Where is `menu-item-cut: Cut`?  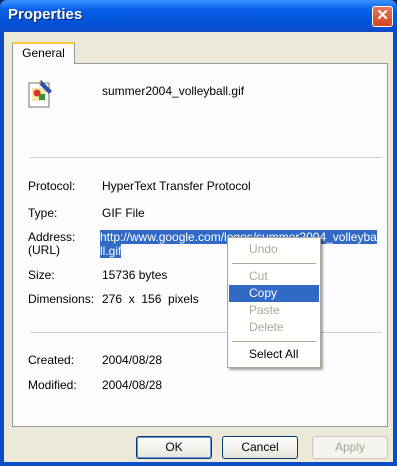 menu-item-cut: Cut is located at coordinates (274, 276).